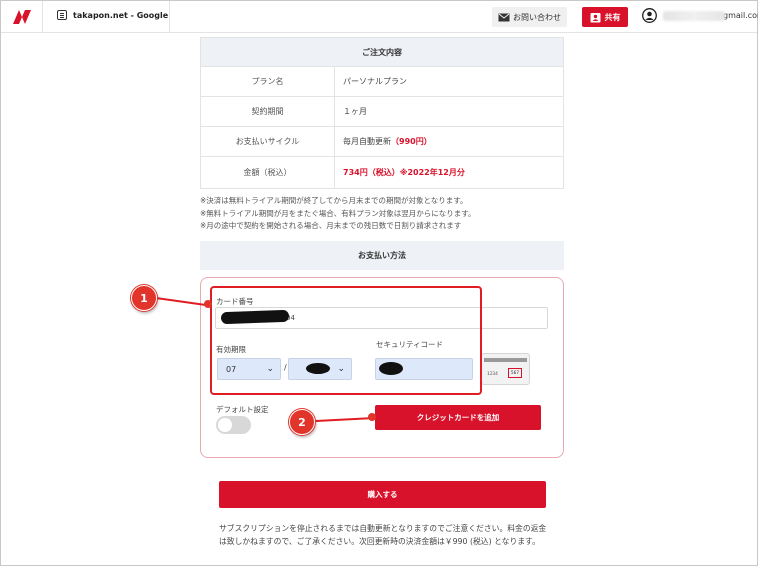 The width and height of the screenshot is (758, 566). I want to click on site-title-text: takapon.net - Google, so click(121, 15).